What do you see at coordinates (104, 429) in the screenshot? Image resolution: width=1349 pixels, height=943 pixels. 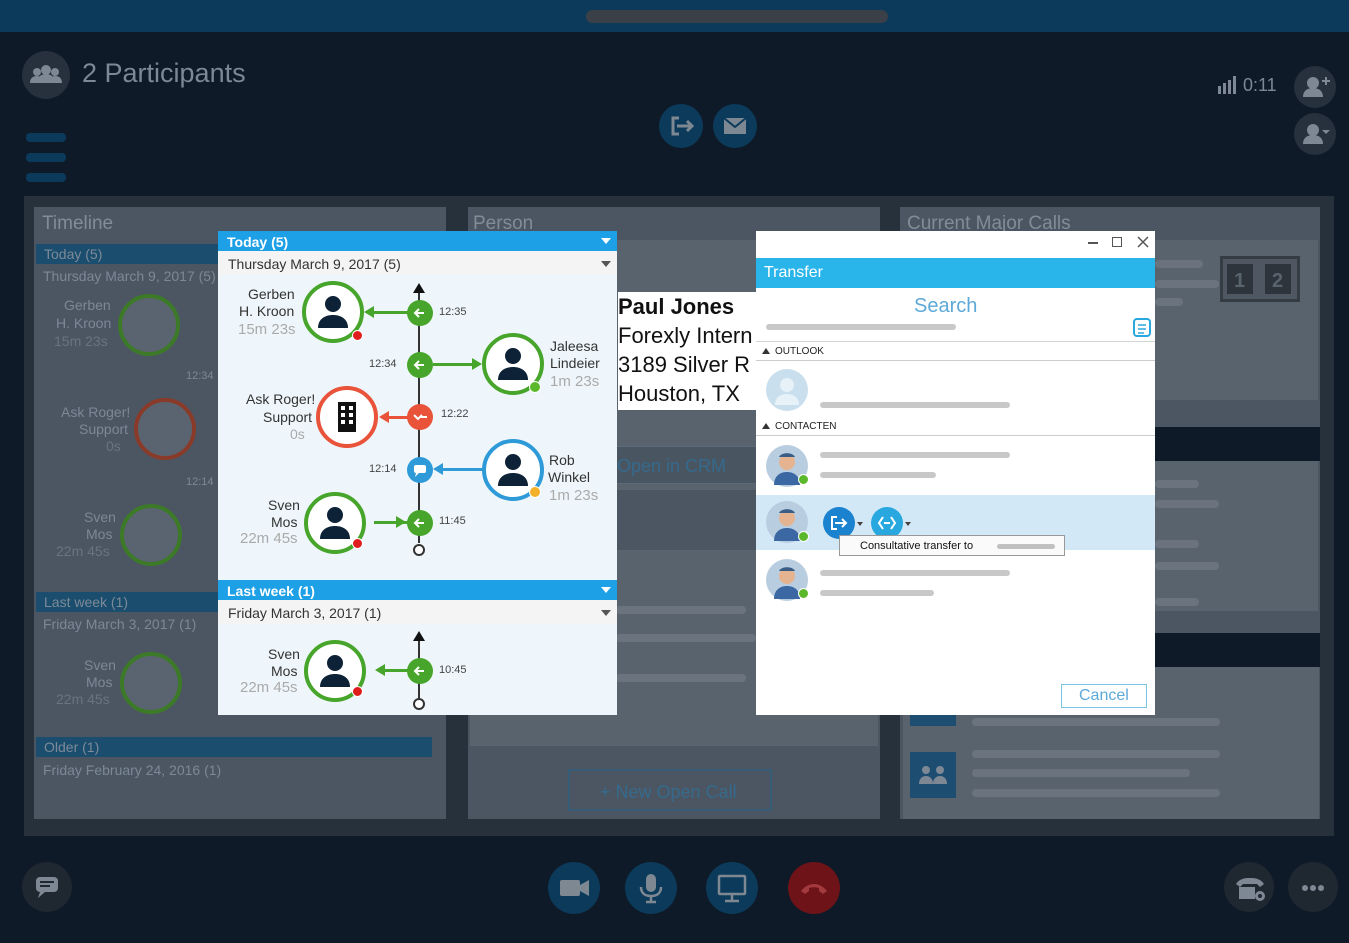 I see `bg-entry-2-name2: Support` at bounding box center [104, 429].